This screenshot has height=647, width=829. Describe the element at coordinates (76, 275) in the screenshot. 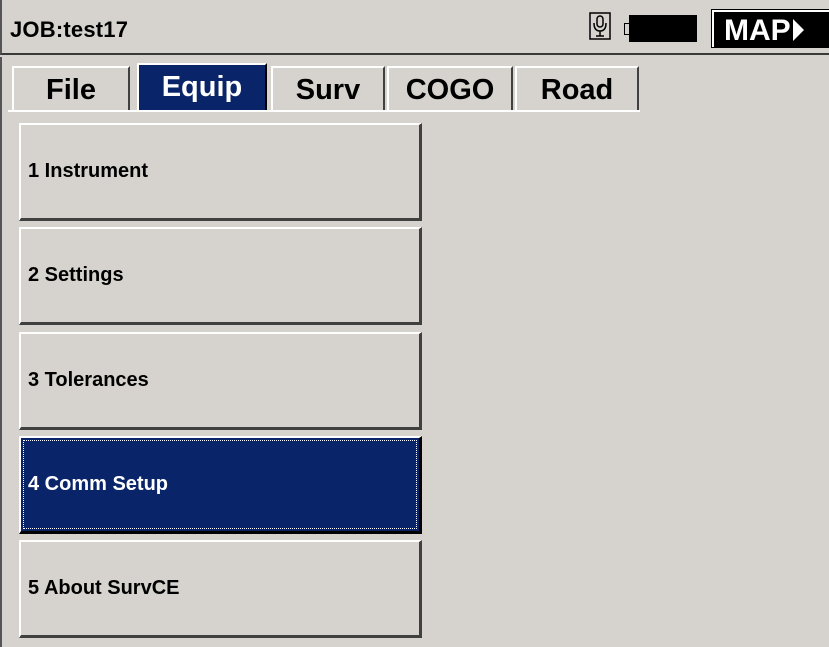

I see `menu-item-label: 2 Settings` at that location.